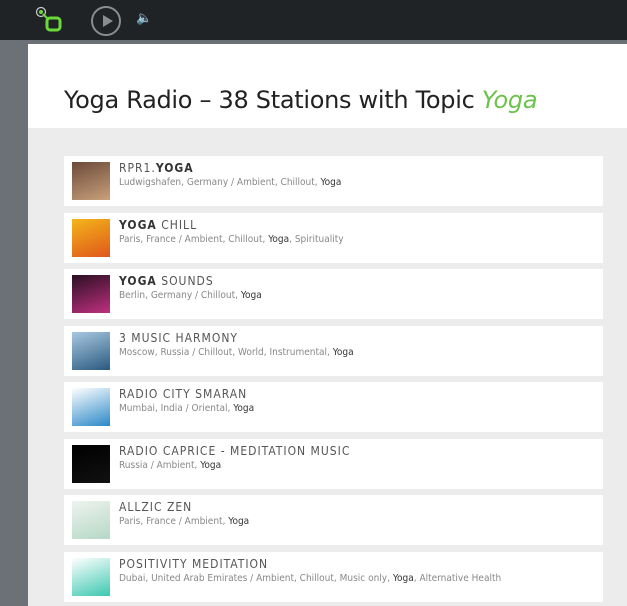  I want to click on page-title: Yoga Radio – 38 Stations with Topic Yoga, so click(301, 100).